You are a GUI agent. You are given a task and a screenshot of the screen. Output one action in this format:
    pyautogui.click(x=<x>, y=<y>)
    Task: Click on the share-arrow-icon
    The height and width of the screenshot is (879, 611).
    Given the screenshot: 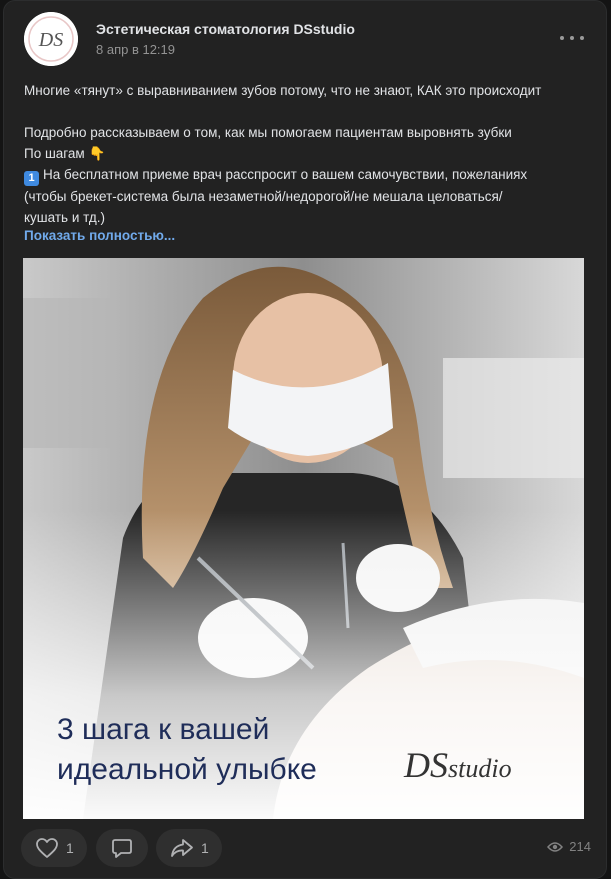 What is the action you would take?
    pyautogui.click(x=182, y=848)
    